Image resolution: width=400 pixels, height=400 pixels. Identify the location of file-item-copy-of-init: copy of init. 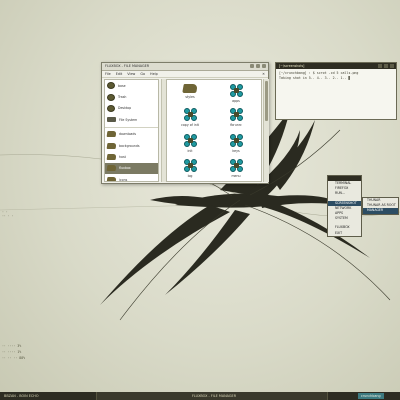
(190, 117).